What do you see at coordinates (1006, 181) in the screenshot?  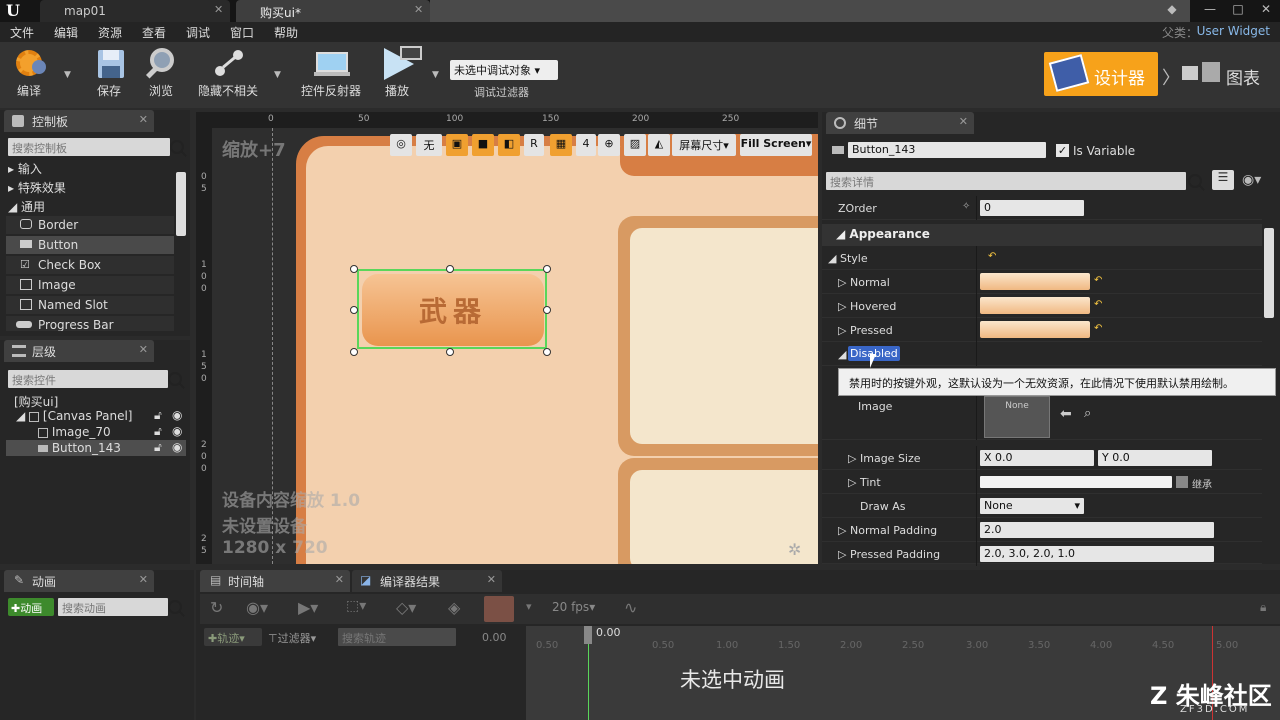 I see `details-search-input: 搜索详情` at bounding box center [1006, 181].